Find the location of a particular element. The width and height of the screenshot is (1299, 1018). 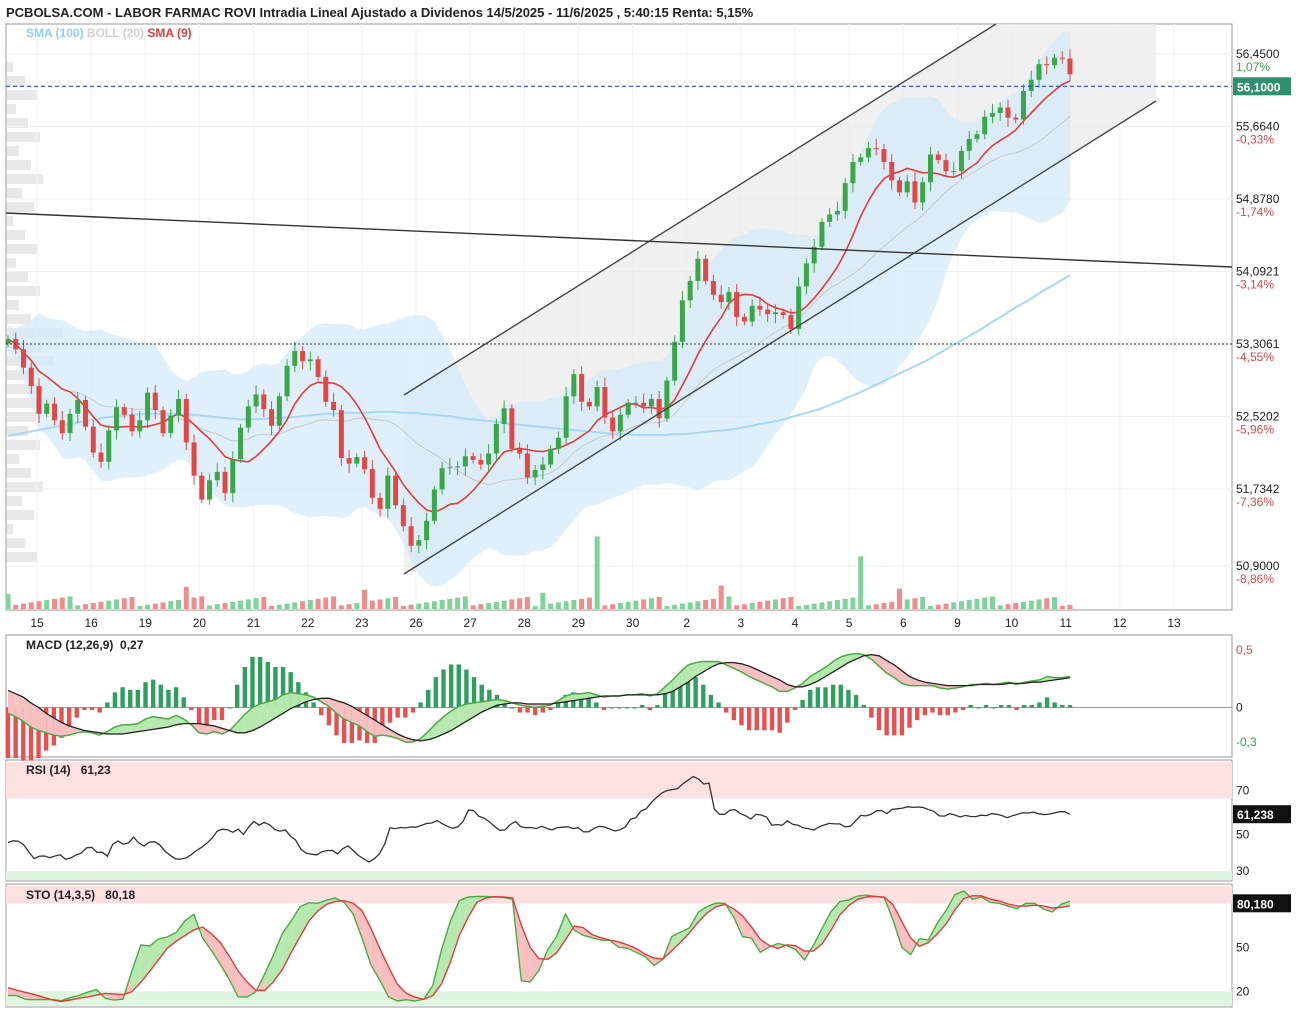

date-tick-label: 11 is located at coordinates (1065, 623).